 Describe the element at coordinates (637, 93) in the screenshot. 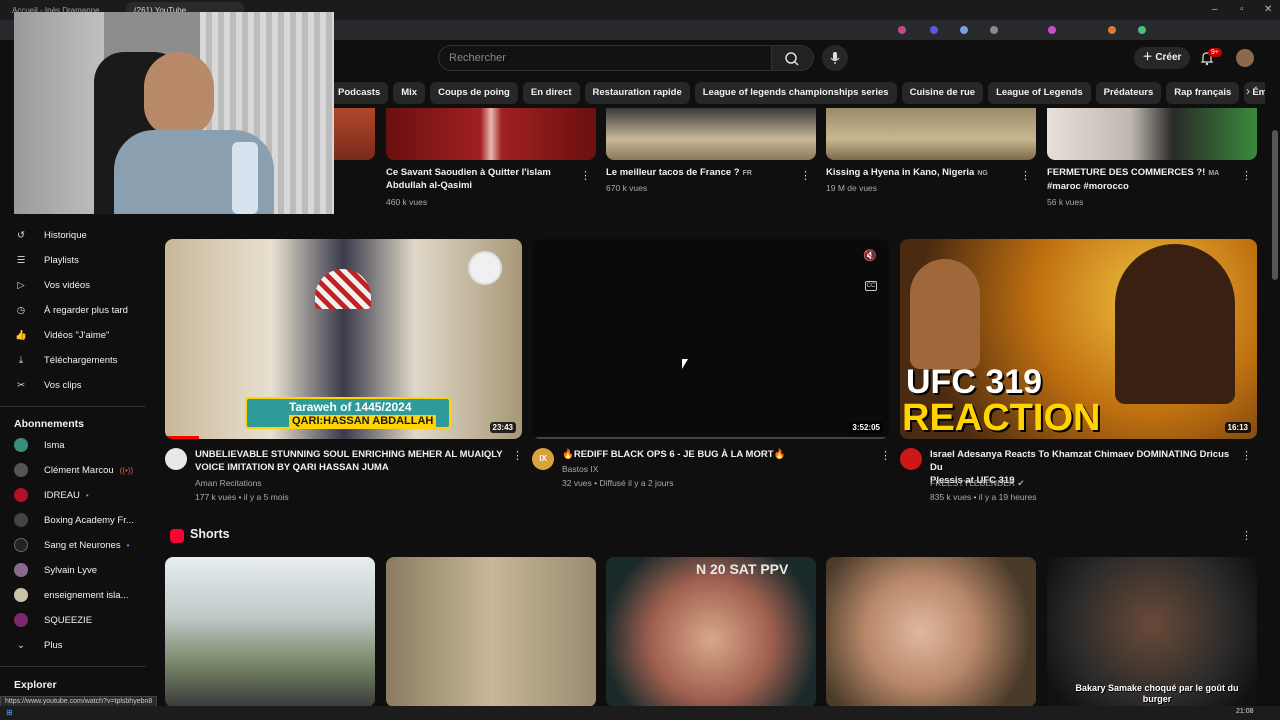

I see `chip-restauration-rapide: Restauration rapide` at that location.